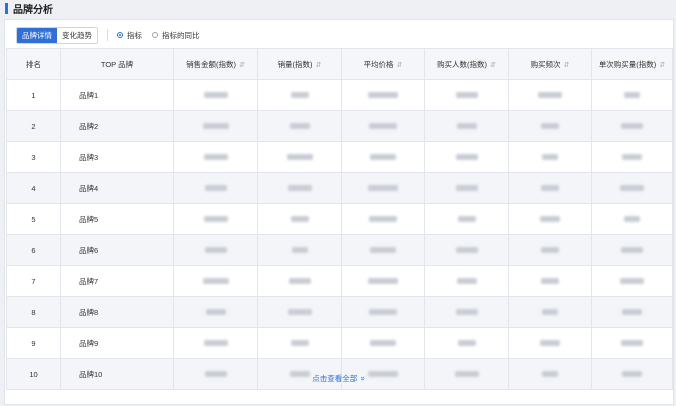 This screenshot has height=406, width=676. What do you see at coordinates (117, 188) in the screenshot?
I see `brand-cell: 品牌4` at bounding box center [117, 188].